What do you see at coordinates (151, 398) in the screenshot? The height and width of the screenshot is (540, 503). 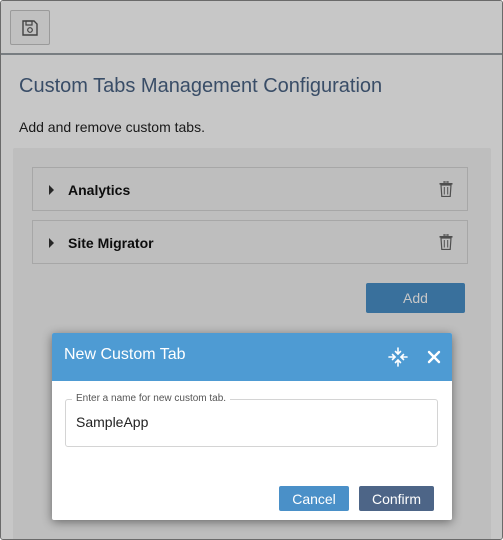 I see `custom-tab-name-label: Enter a name for new custom tab.` at bounding box center [151, 398].